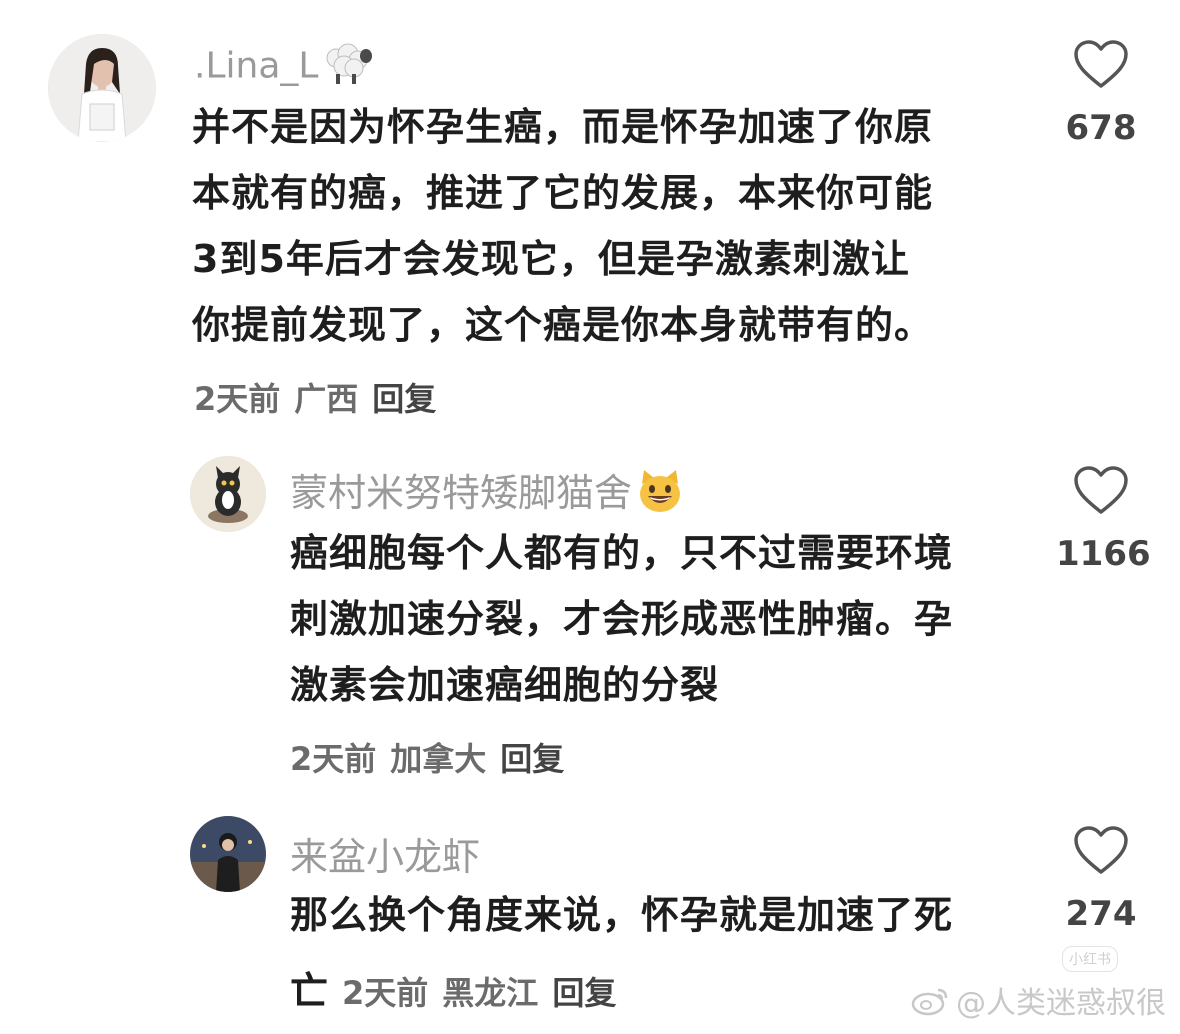 The width and height of the screenshot is (1180, 1034). I want to click on comment-meta: 亡 2天前 黑龙江 回复, so click(460, 987).